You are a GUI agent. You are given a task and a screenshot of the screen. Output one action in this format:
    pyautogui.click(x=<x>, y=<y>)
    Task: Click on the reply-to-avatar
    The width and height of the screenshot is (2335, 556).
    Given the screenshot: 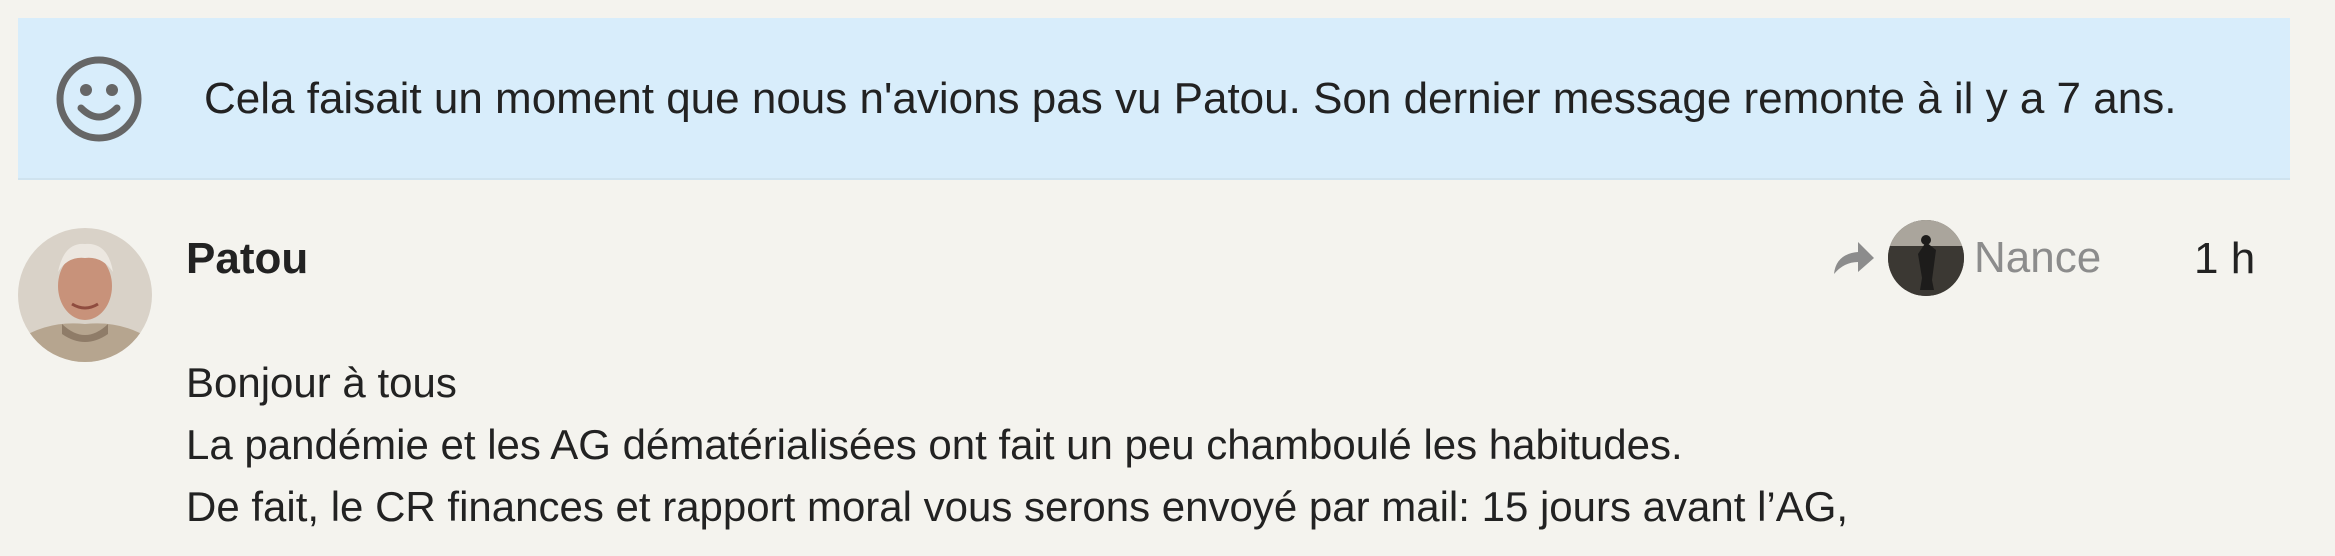 What is the action you would take?
    pyautogui.click(x=1926, y=258)
    